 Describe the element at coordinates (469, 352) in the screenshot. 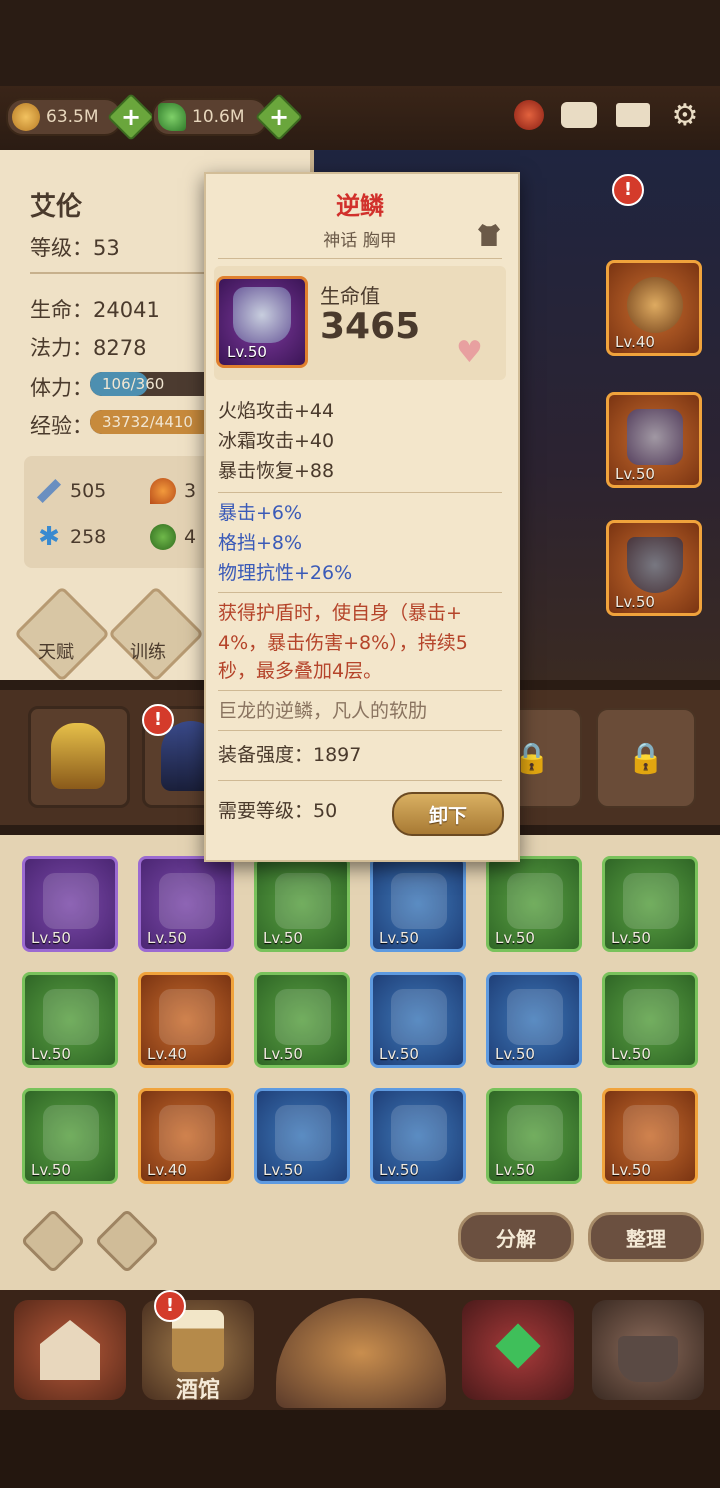

I see `heart-icon: ♥` at that location.